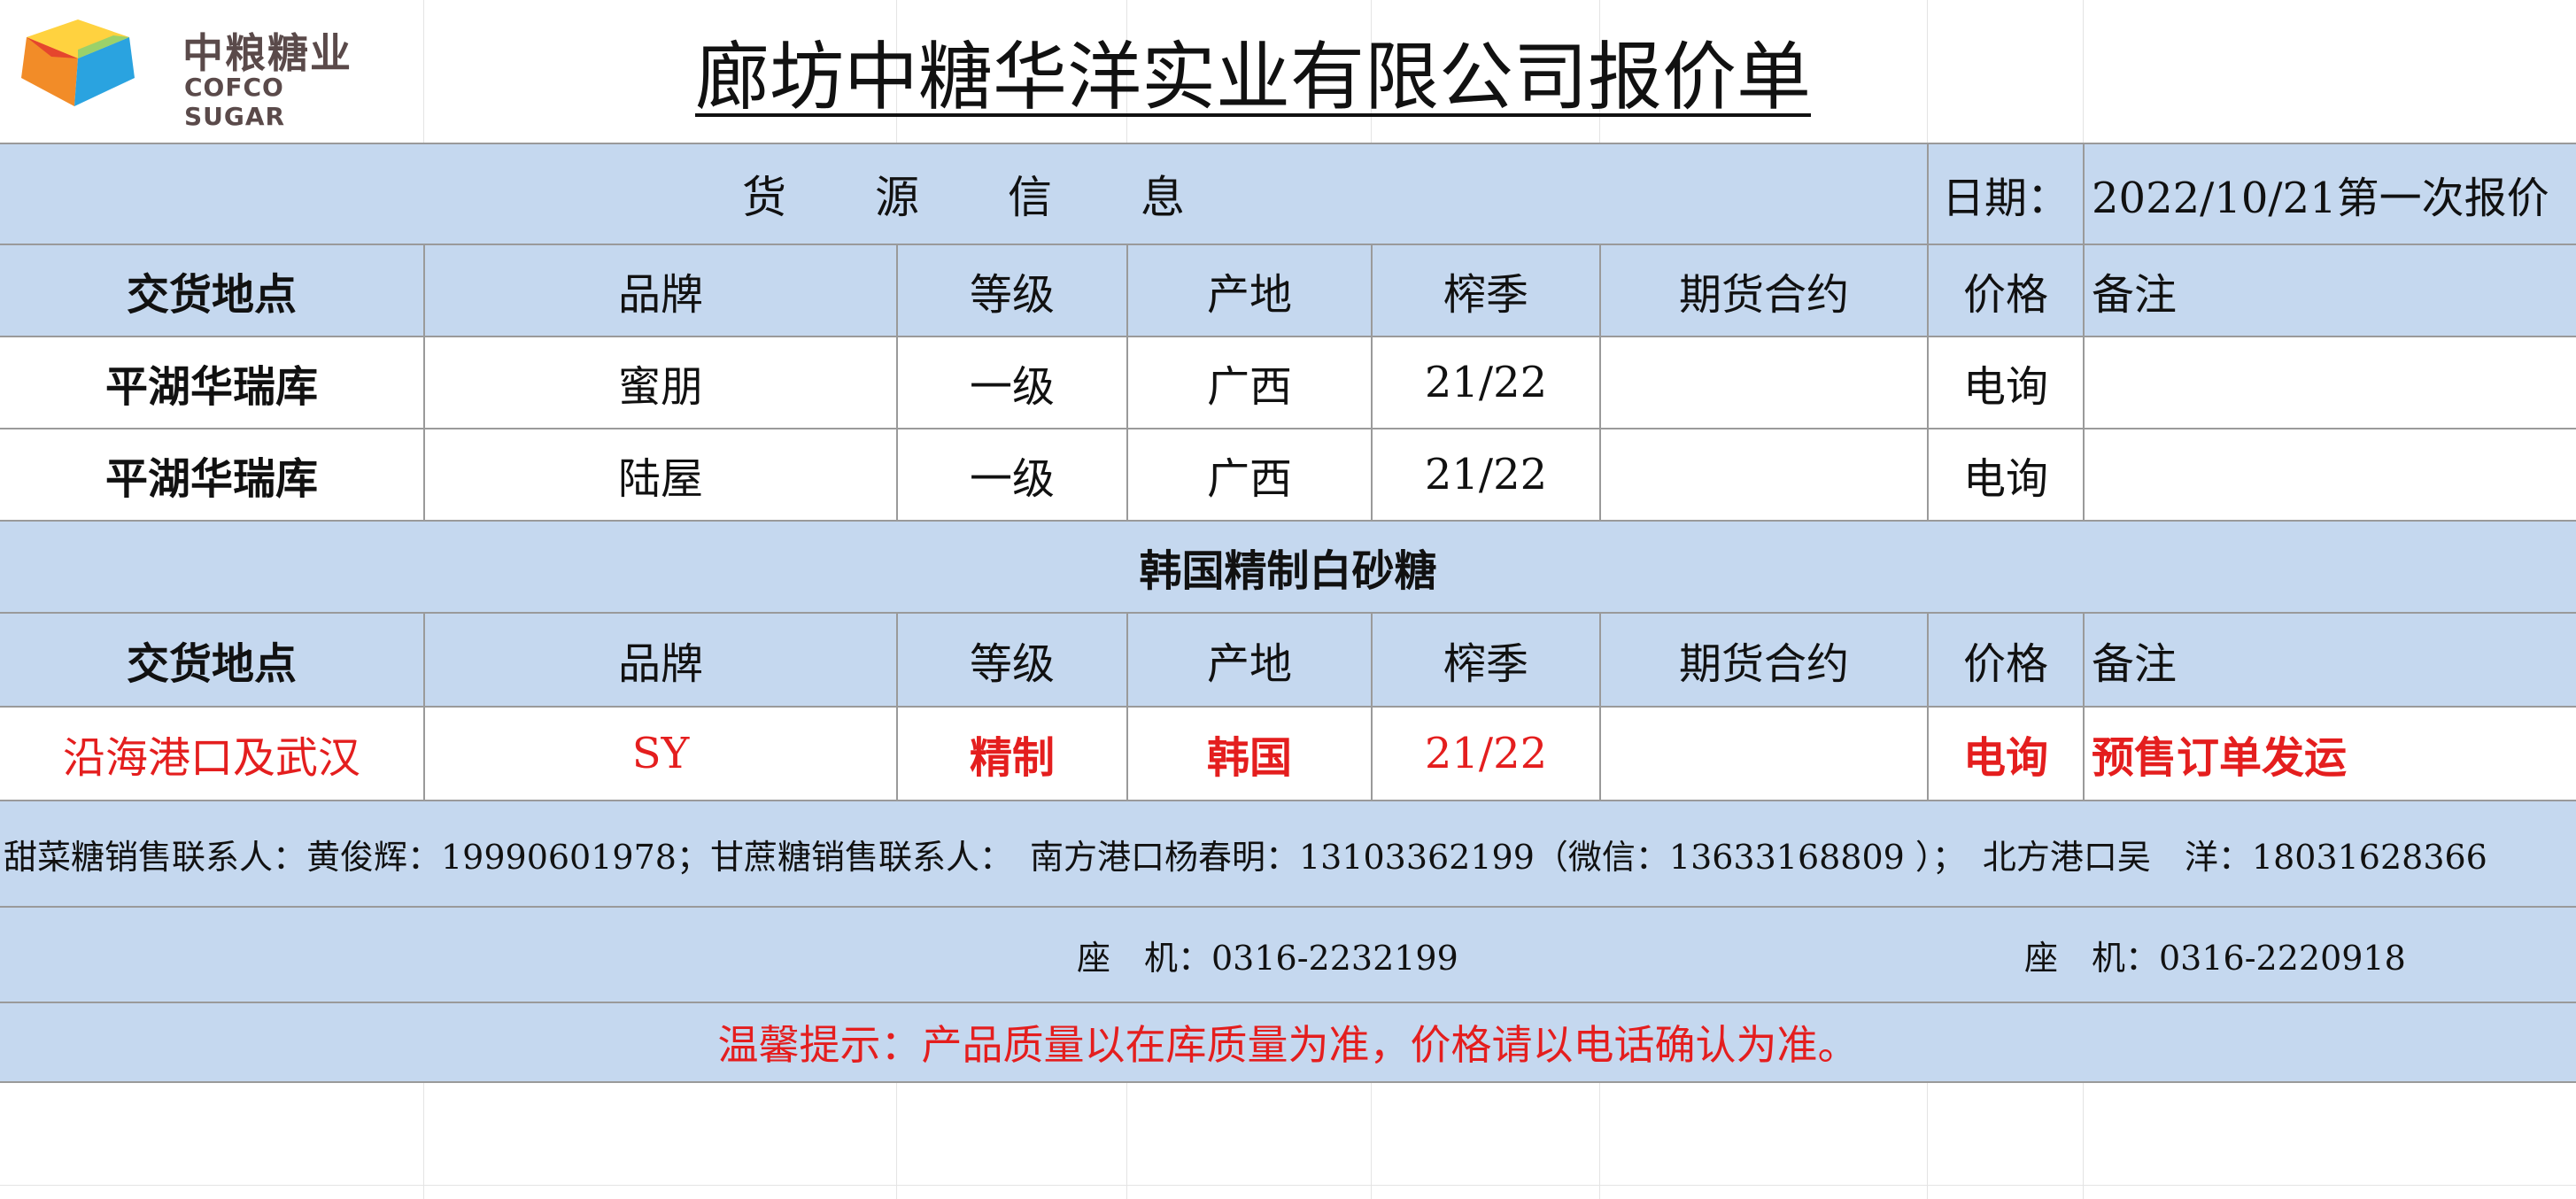 This screenshot has height=1199, width=2576. I want to click on table-row-2-futures, so click(1764, 474).